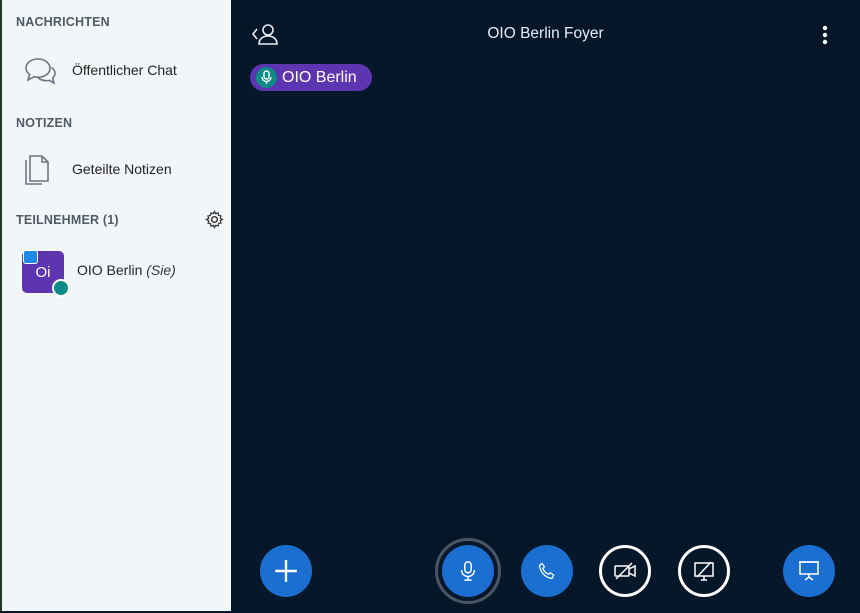  I want to click on screenshare-off-icon, so click(704, 571).